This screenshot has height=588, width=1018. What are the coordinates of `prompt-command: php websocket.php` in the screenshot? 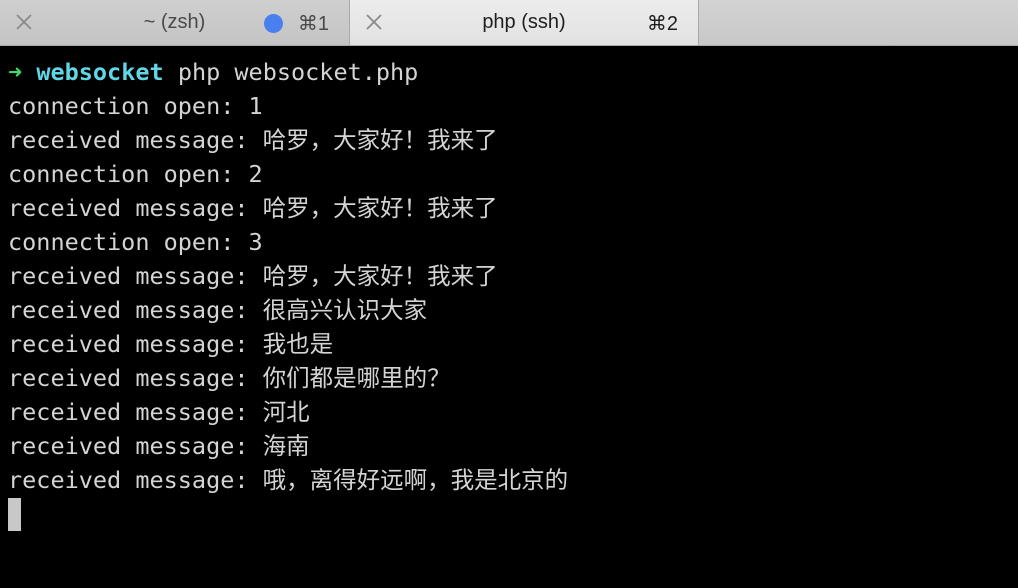 It's located at (298, 72).